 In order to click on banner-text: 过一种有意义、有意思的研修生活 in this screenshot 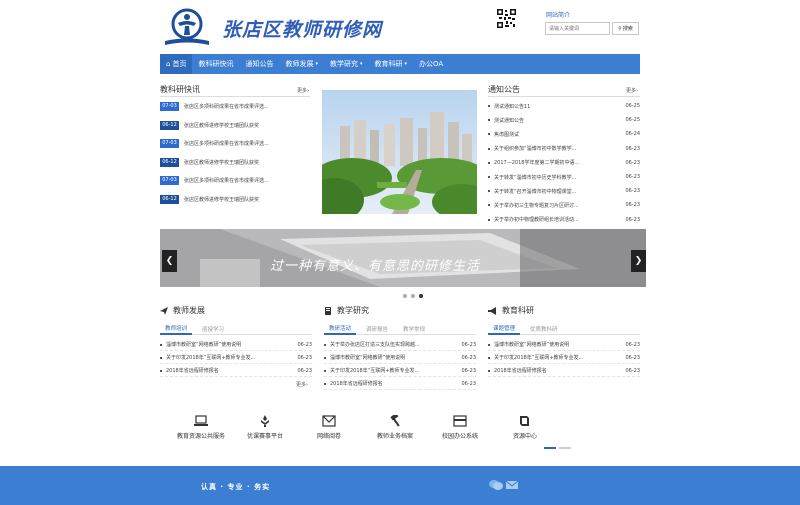, I will do `click(375, 266)`.